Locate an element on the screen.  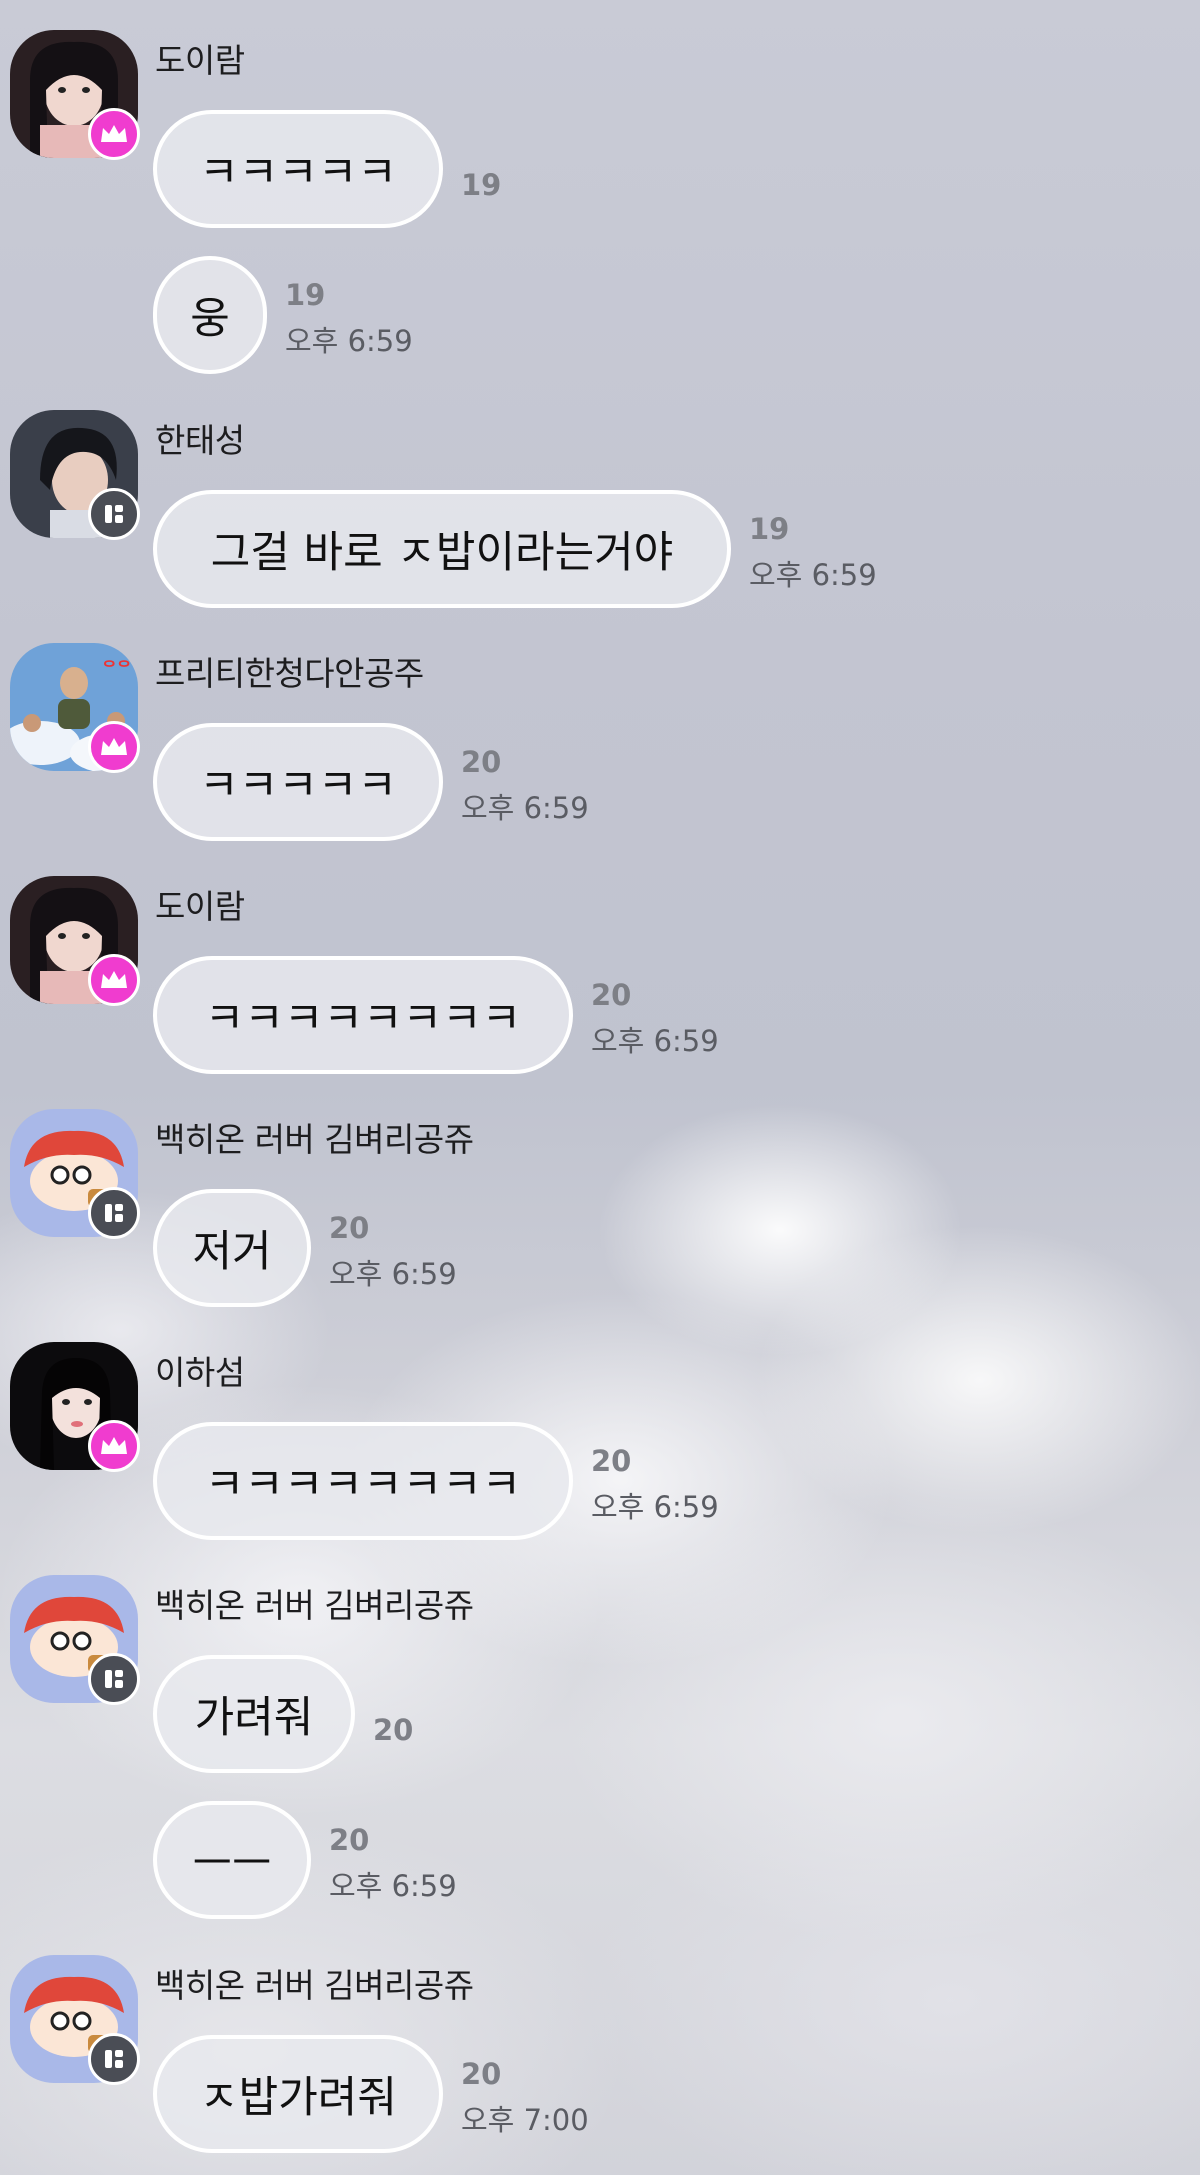
message-bubble: 가려줘 is located at coordinates (254, 1714).